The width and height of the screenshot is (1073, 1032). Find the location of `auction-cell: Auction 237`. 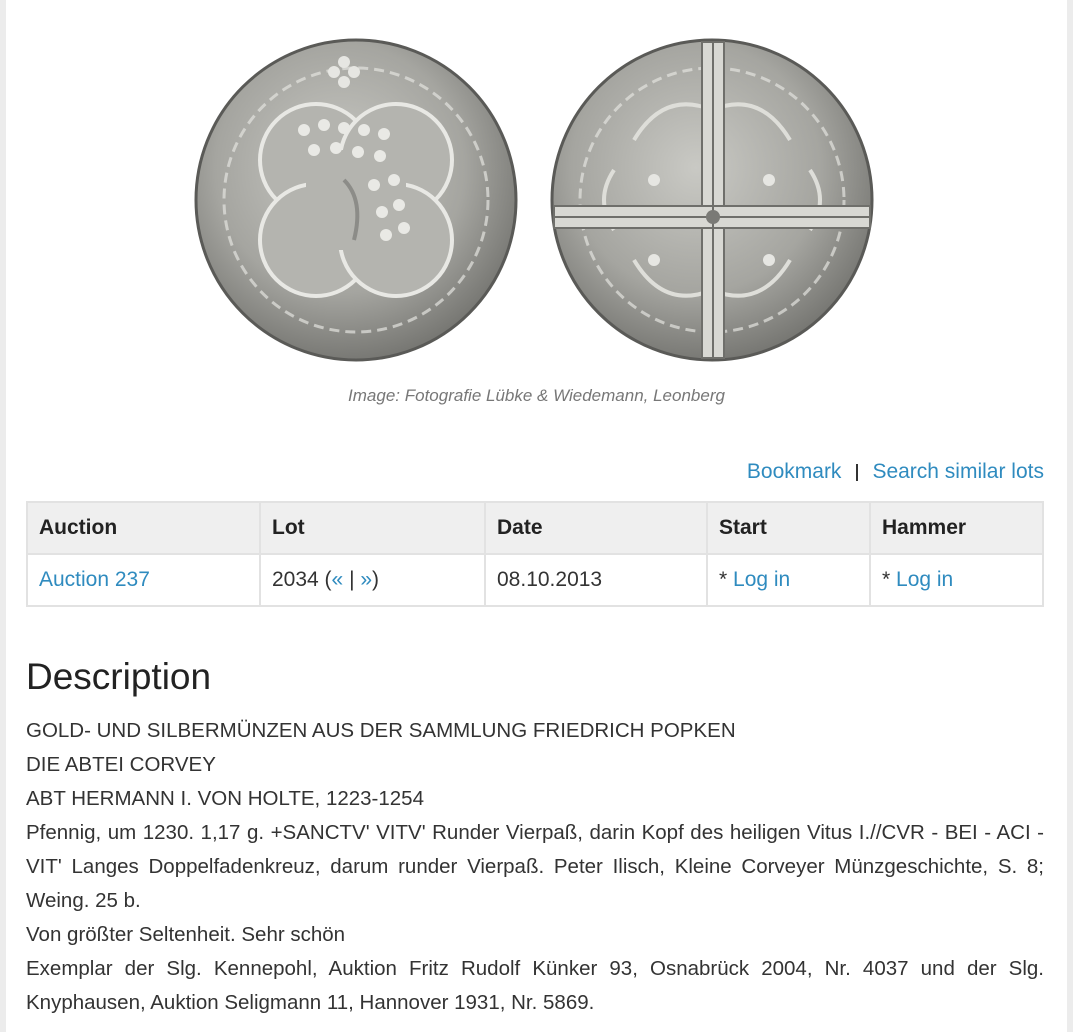

auction-cell: Auction 237 is located at coordinates (143, 580).